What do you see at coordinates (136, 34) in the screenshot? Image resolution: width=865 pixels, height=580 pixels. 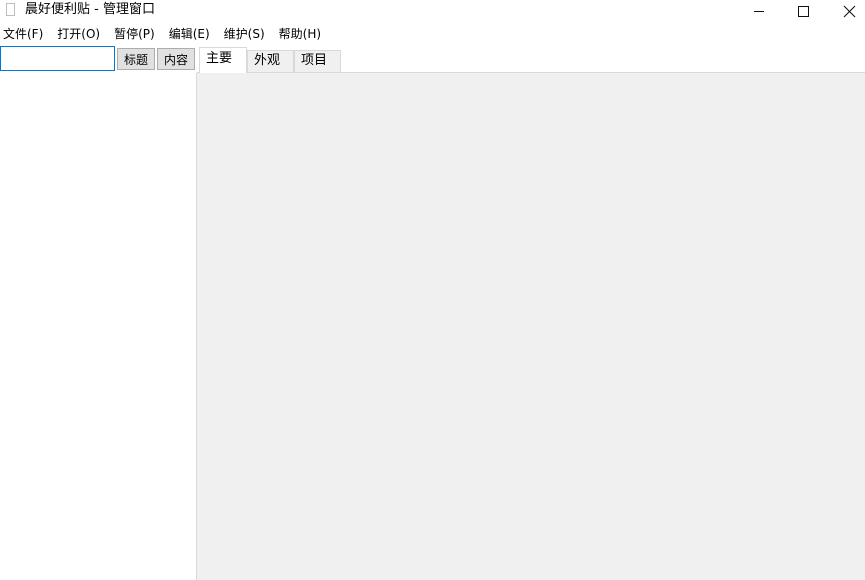 I see `menu-pause: 暂停(P)` at bounding box center [136, 34].